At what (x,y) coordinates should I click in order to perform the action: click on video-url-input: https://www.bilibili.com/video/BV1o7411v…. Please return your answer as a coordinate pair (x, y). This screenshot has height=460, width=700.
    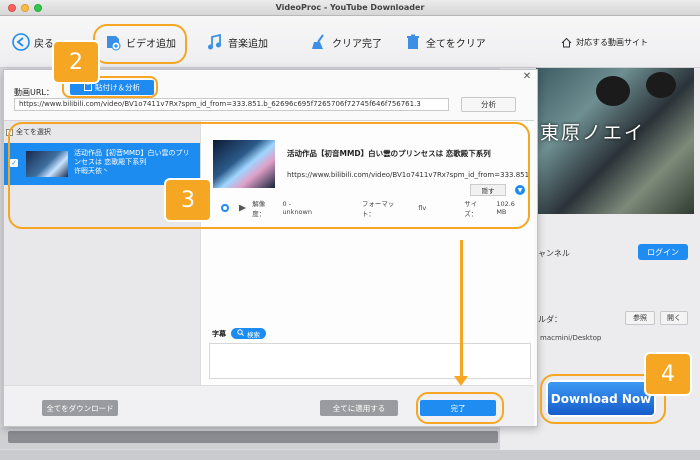
    Looking at the image, I should click on (231, 104).